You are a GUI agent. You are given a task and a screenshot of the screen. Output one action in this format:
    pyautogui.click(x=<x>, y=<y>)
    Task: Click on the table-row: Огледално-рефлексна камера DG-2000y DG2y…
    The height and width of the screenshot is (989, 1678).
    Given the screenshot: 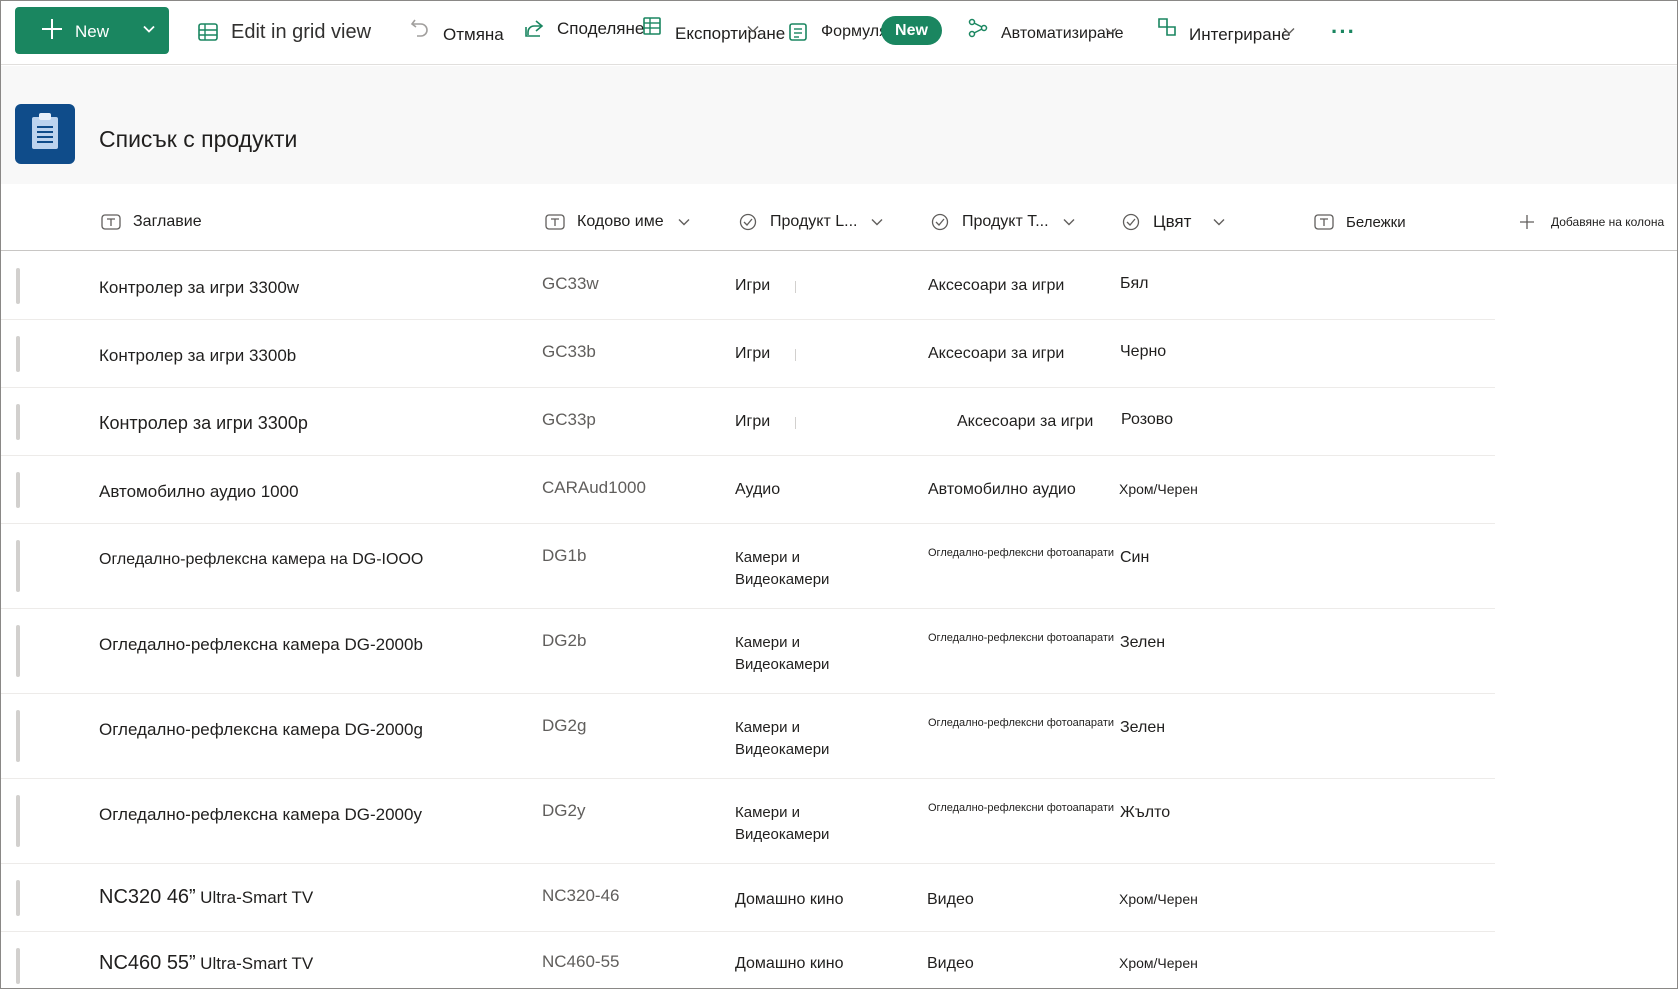 What is the action you would take?
    pyautogui.click(x=748, y=821)
    